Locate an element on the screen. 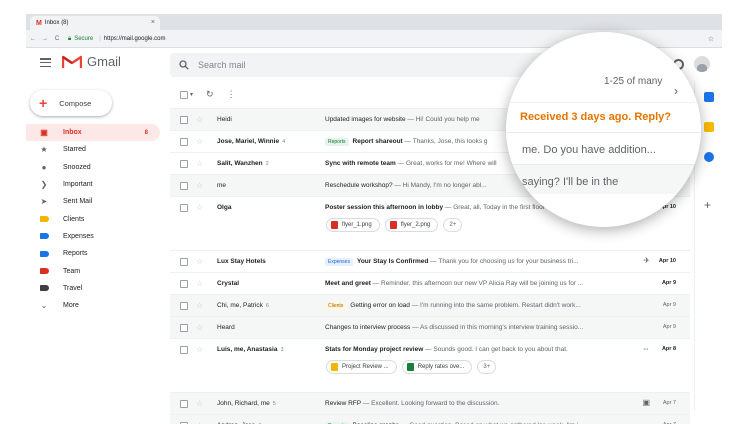 The height and width of the screenshot is (424, 731). sidebar-item-label: Snoozed is located at coordinates (77, 167).